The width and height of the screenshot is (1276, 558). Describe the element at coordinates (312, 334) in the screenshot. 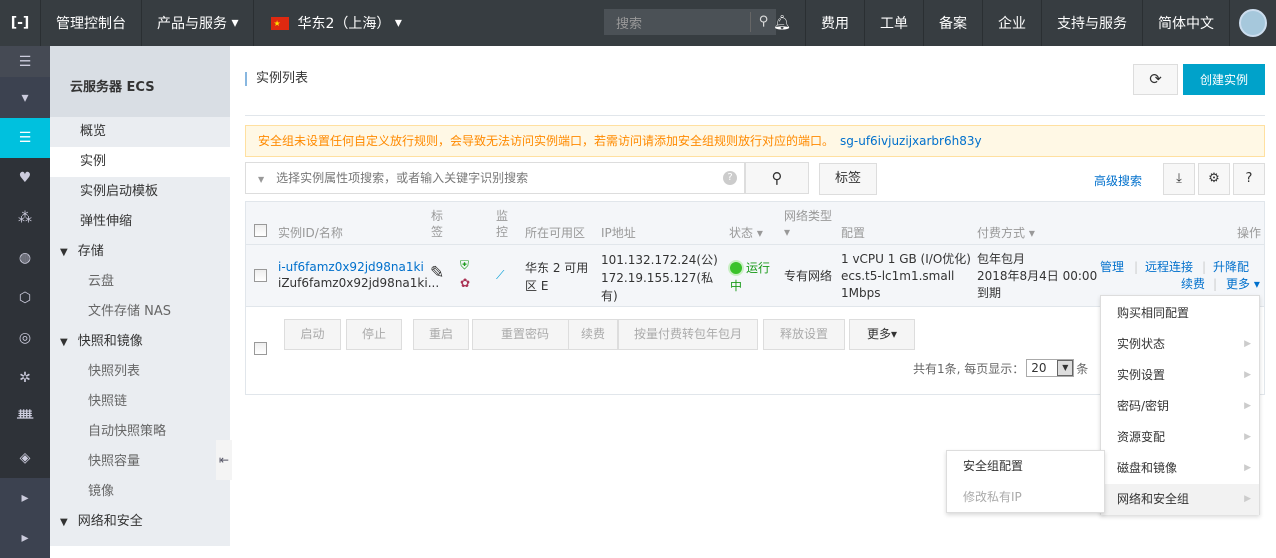

I see `batch-button: 启动` at that location.